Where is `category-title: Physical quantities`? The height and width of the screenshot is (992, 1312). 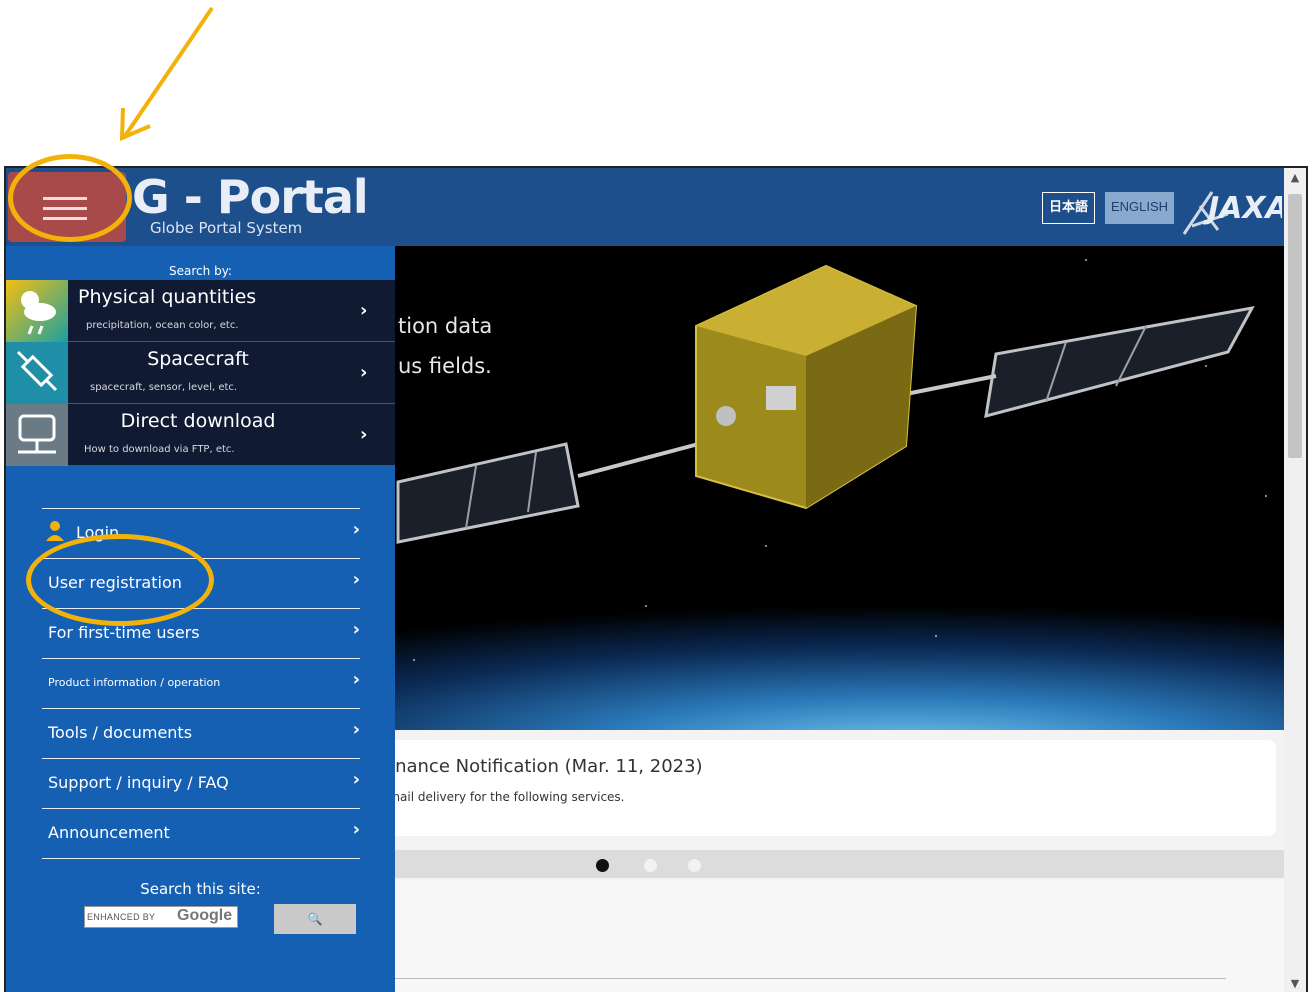 category-title: Physical quantities is located at coordinates (167, 297).